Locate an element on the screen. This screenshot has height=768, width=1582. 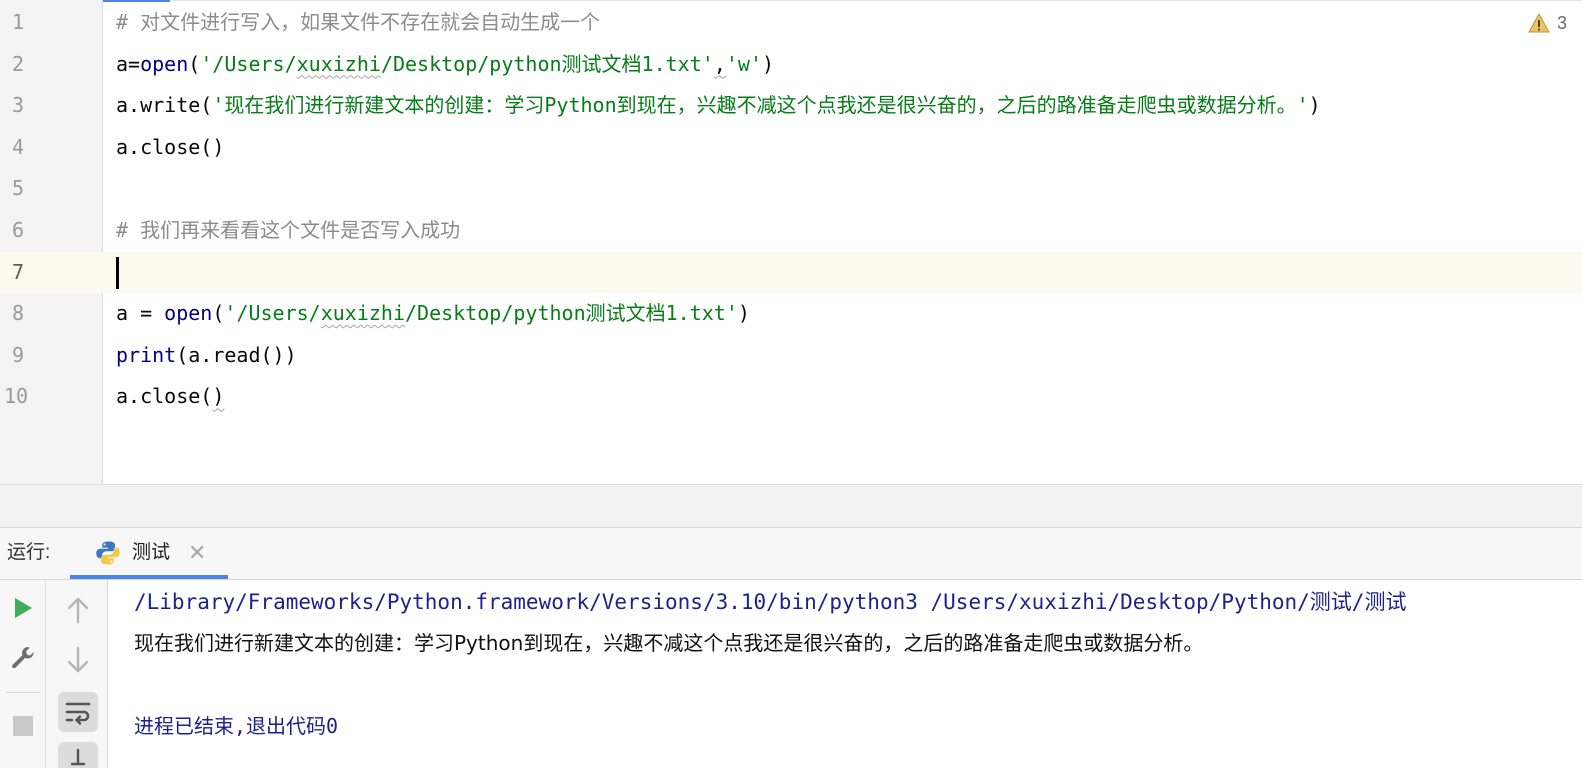
code-token: a.close() is located at coordinates (170, 146).